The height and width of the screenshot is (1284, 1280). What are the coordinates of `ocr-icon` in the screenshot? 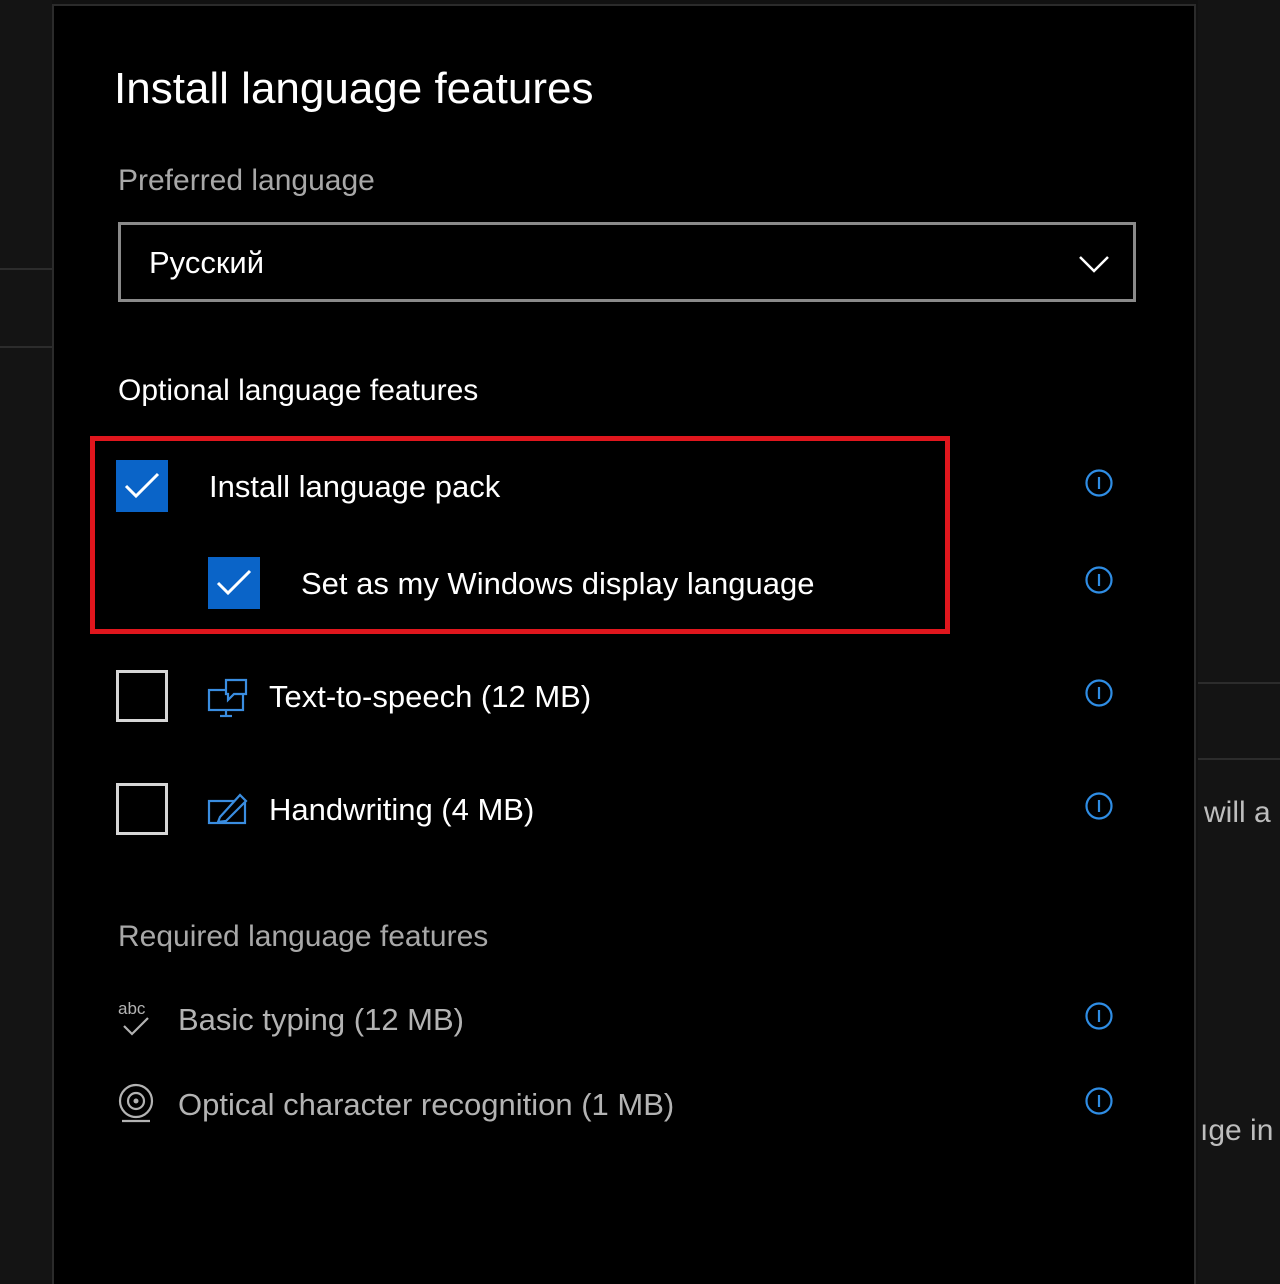 It's located at (136, 1103).